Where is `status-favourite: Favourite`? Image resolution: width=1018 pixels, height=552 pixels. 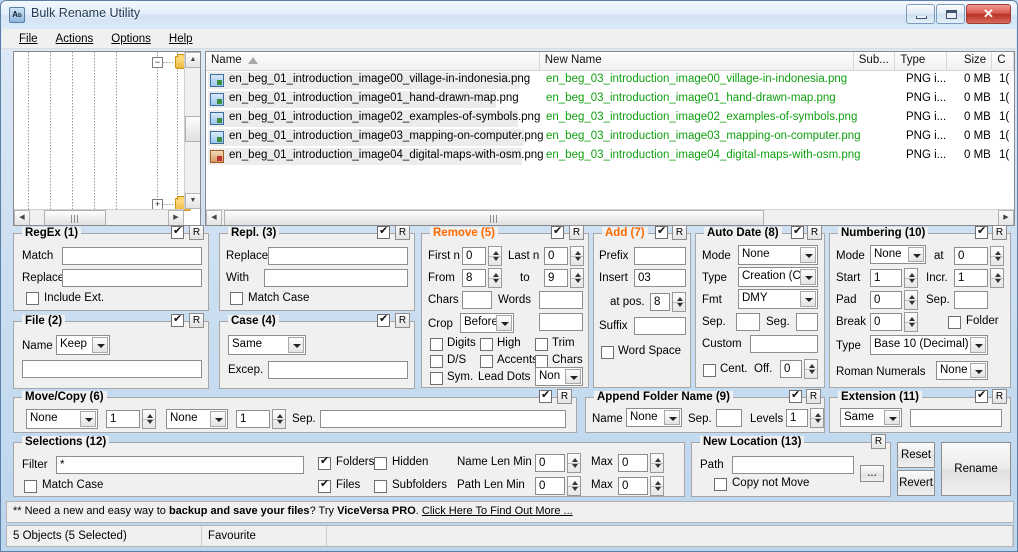
status-favourite: Favourite is located at coordinates (264, 536).